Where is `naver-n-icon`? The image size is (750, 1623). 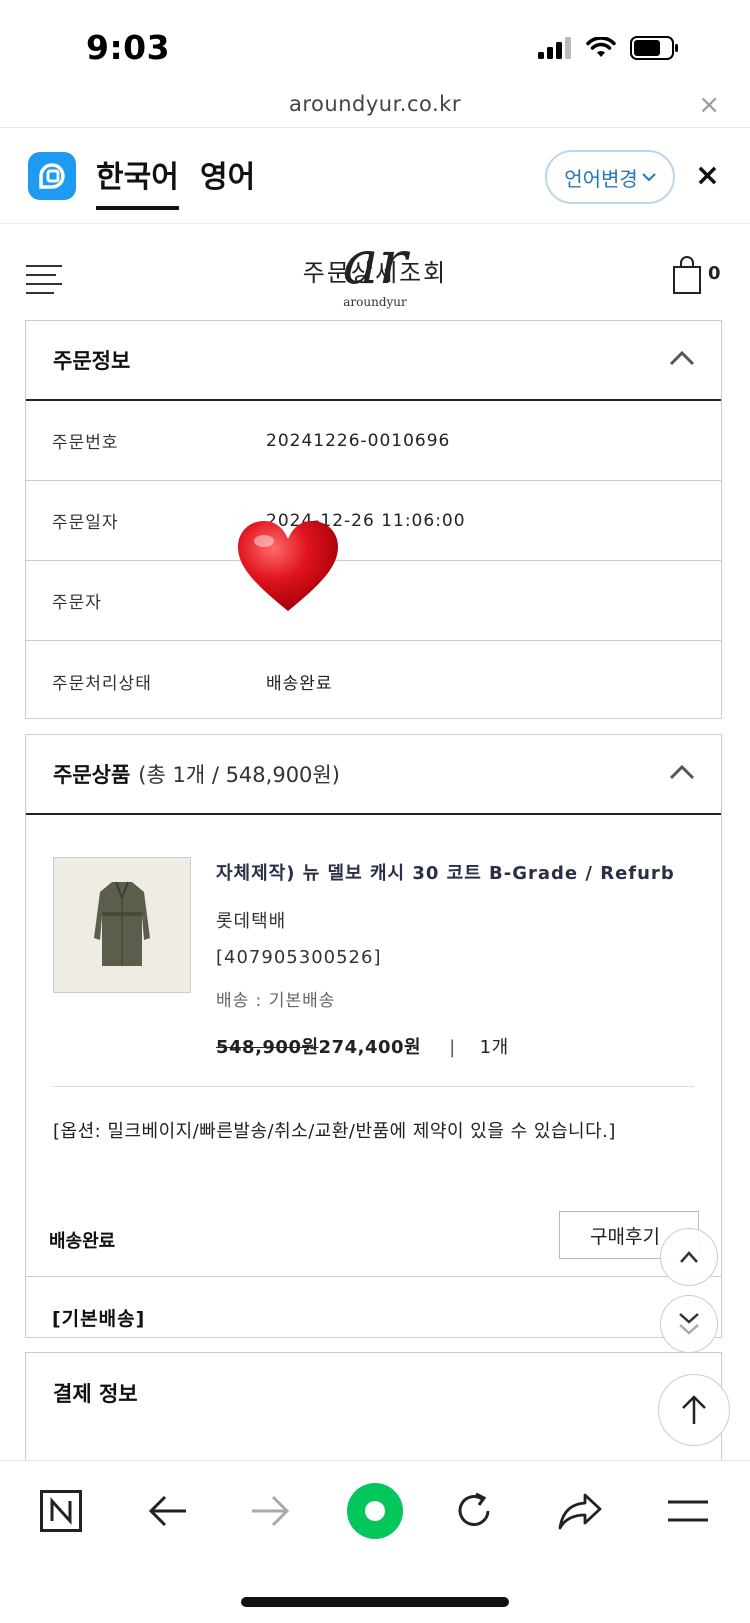 naver-n-icon is located at coordinates (61, 1511).